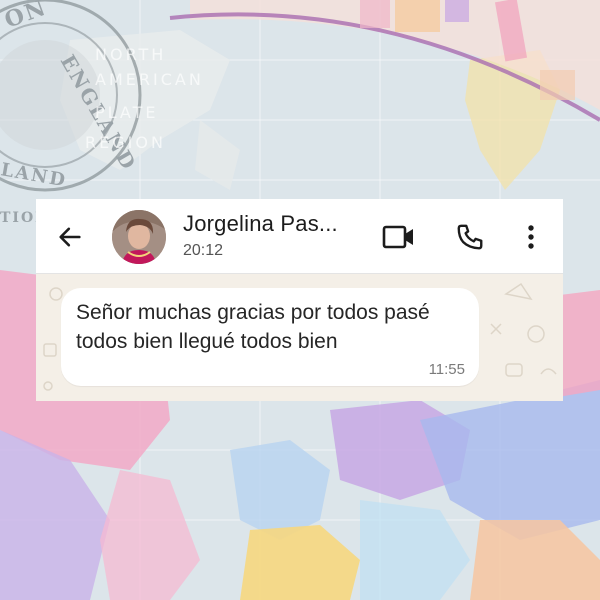 This screenshot has height=600, width=600. I want to click on video-call-button, so click(399, 237).